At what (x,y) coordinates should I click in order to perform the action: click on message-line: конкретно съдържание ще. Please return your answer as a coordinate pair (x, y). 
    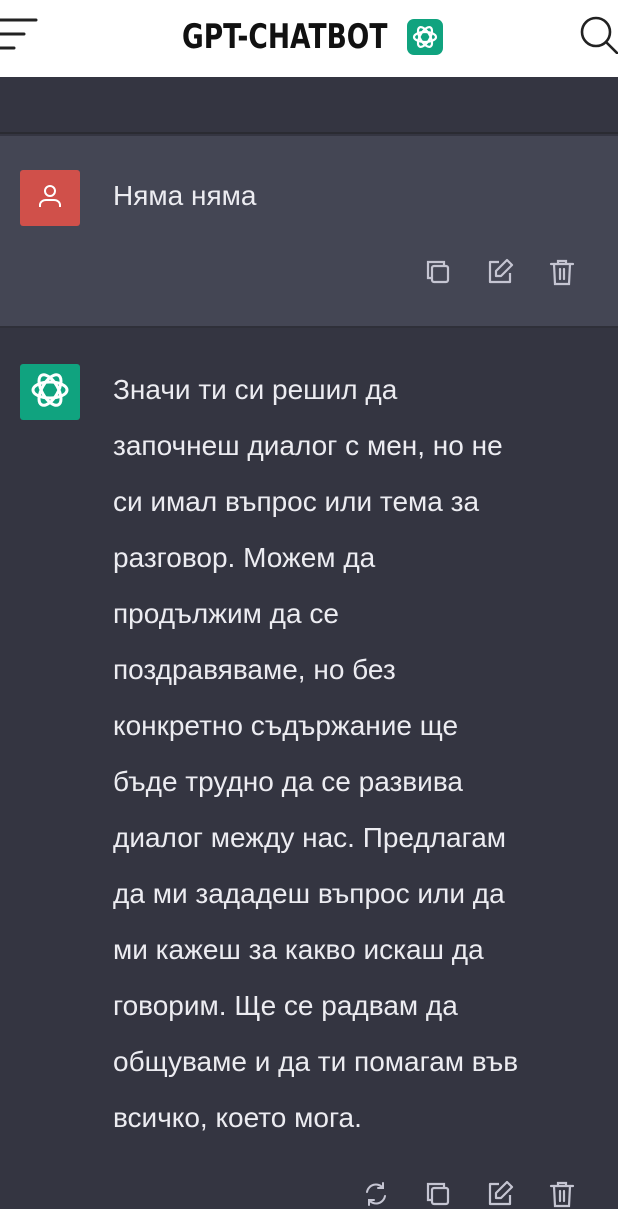
    Looking at the image, I should click on (286, 725).